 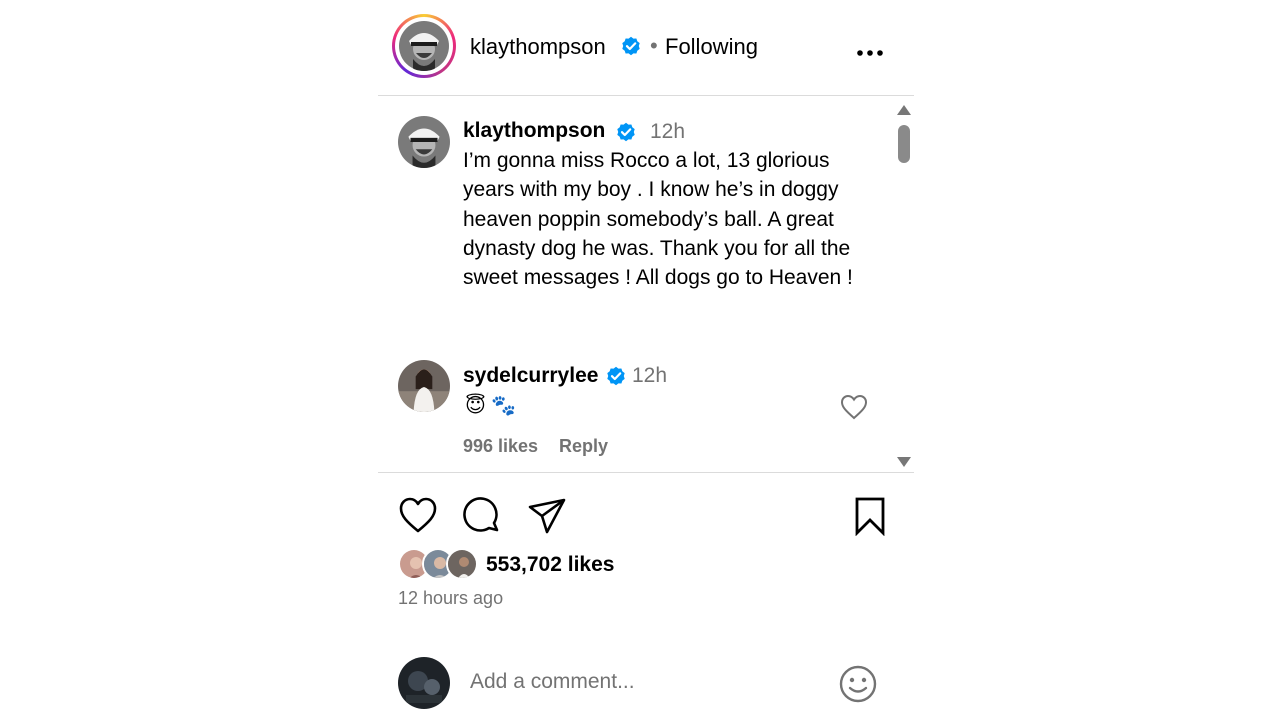 I want to click on comment-timestamp: 12h, so click(x=649, y=376).